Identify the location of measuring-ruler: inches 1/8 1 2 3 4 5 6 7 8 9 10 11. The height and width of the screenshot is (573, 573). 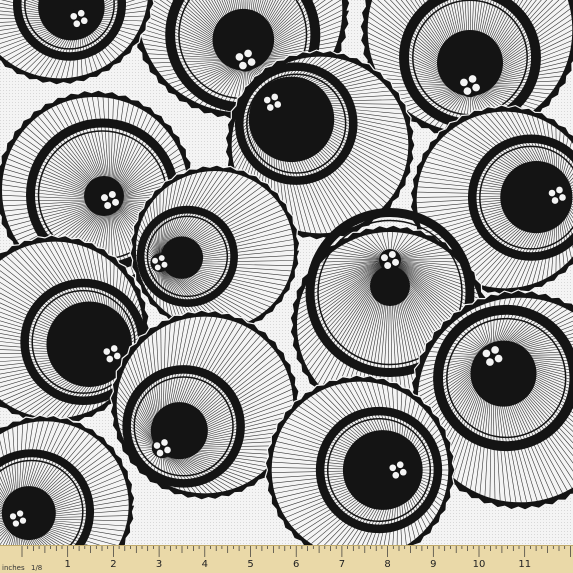
(286, 559).